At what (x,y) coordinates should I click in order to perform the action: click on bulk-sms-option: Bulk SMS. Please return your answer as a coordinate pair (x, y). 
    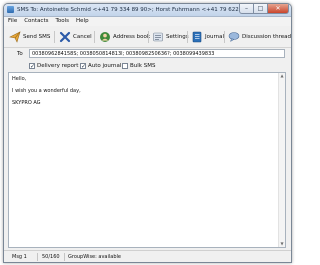
    Looking at the image, I should click on (138, 66).